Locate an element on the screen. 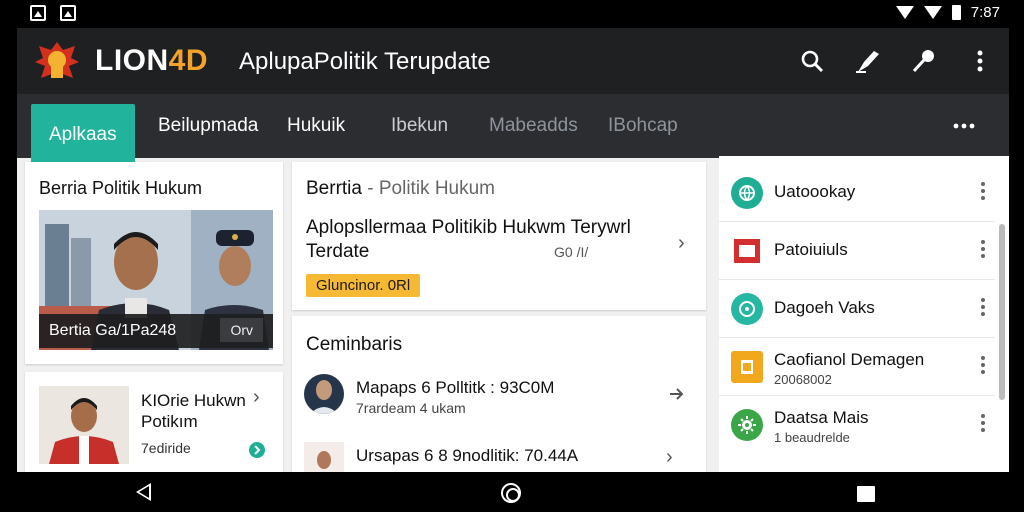 This screenshot has width=1024, height=512. recent-apps-icon is located at coordinates (866, 494).